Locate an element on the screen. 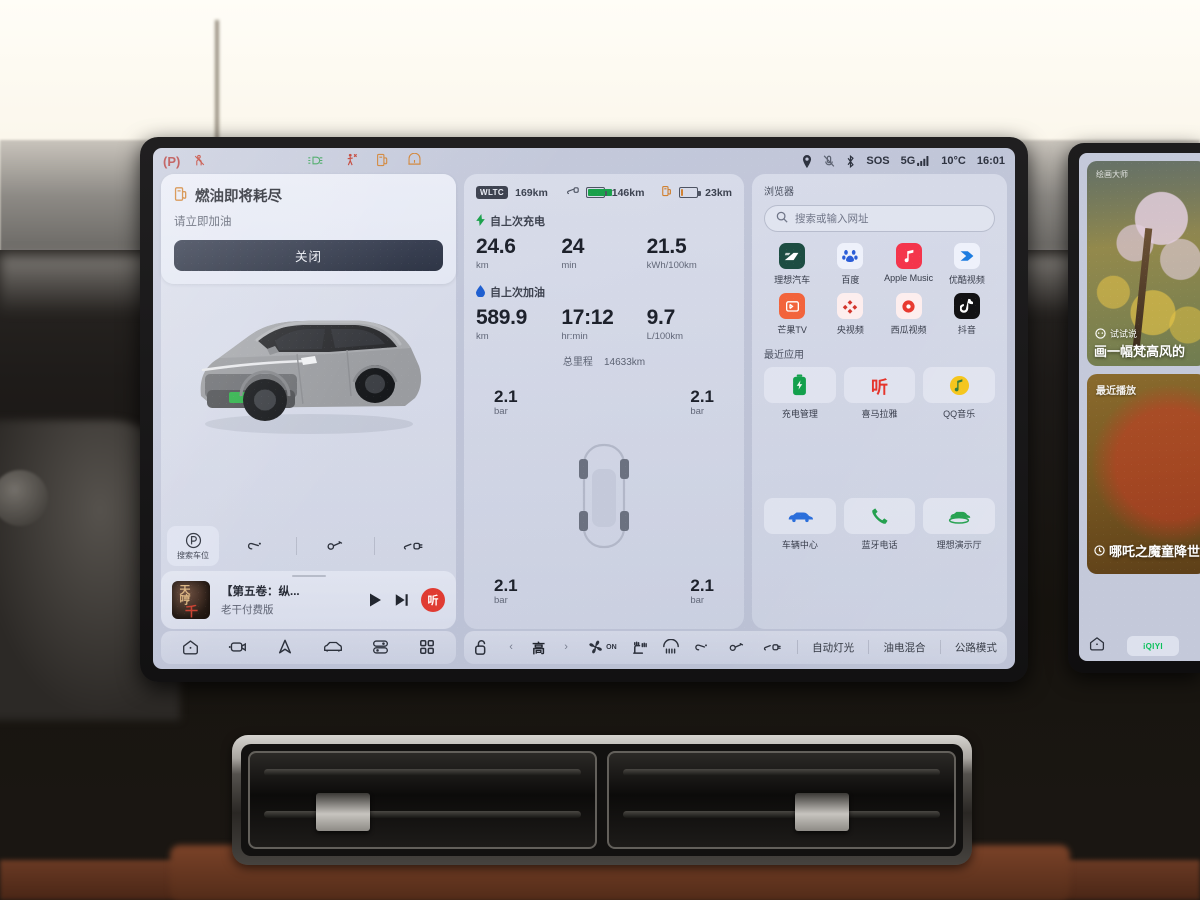  stat-unit: km is located at coordinates (482, 336).